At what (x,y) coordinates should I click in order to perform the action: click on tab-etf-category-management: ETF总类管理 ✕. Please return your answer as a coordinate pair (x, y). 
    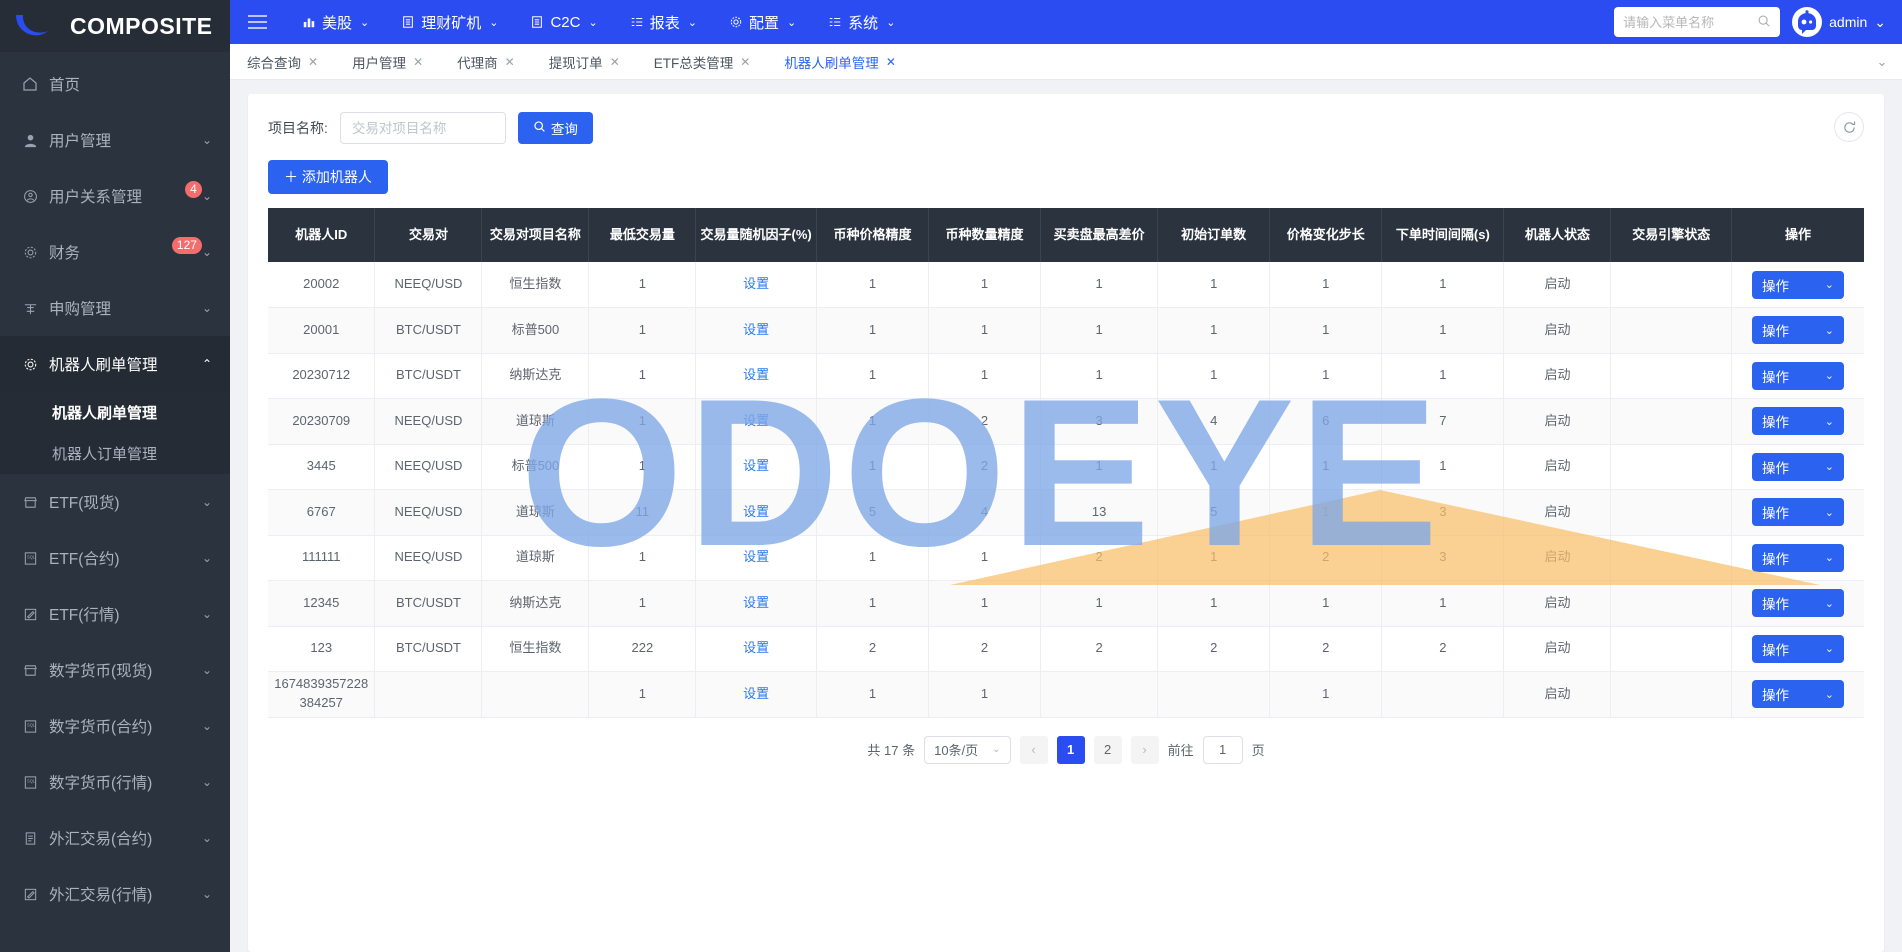
    Looking at the image, I should click on (702, 62).